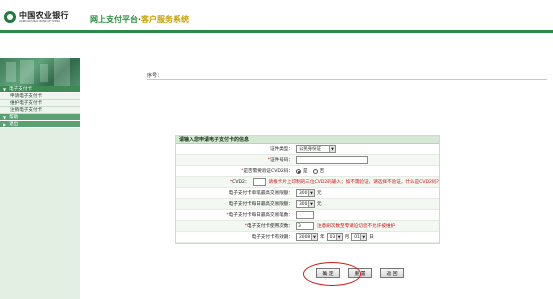 The width and height of the screenshot is (553, 299). What do you see at coordinates (40, 96) in the screenshot?
I see `sidebar-item-apply-card: 申请电子支付卡` at bounding box center [40, 96].